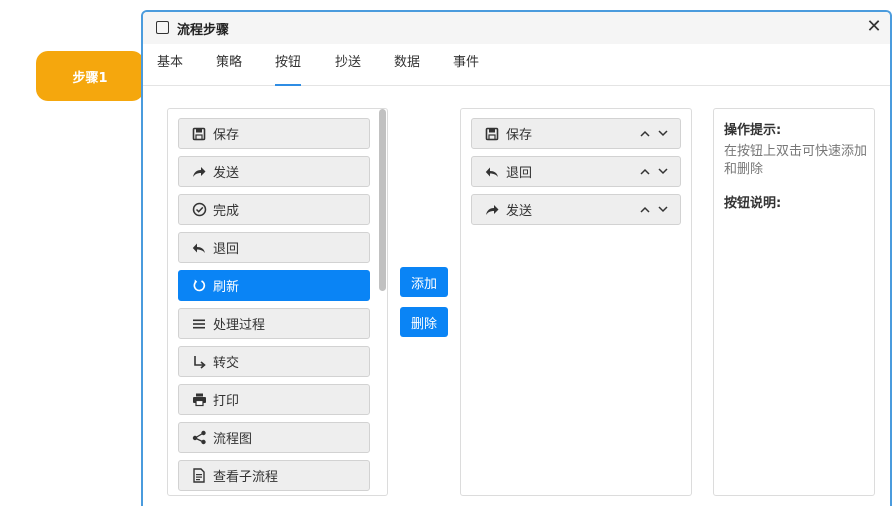 The height and width of the screenshot is (506, 894). Describe the element at coordinates (199, 286) in the screenshot. I see `refresh-icon` at that location.